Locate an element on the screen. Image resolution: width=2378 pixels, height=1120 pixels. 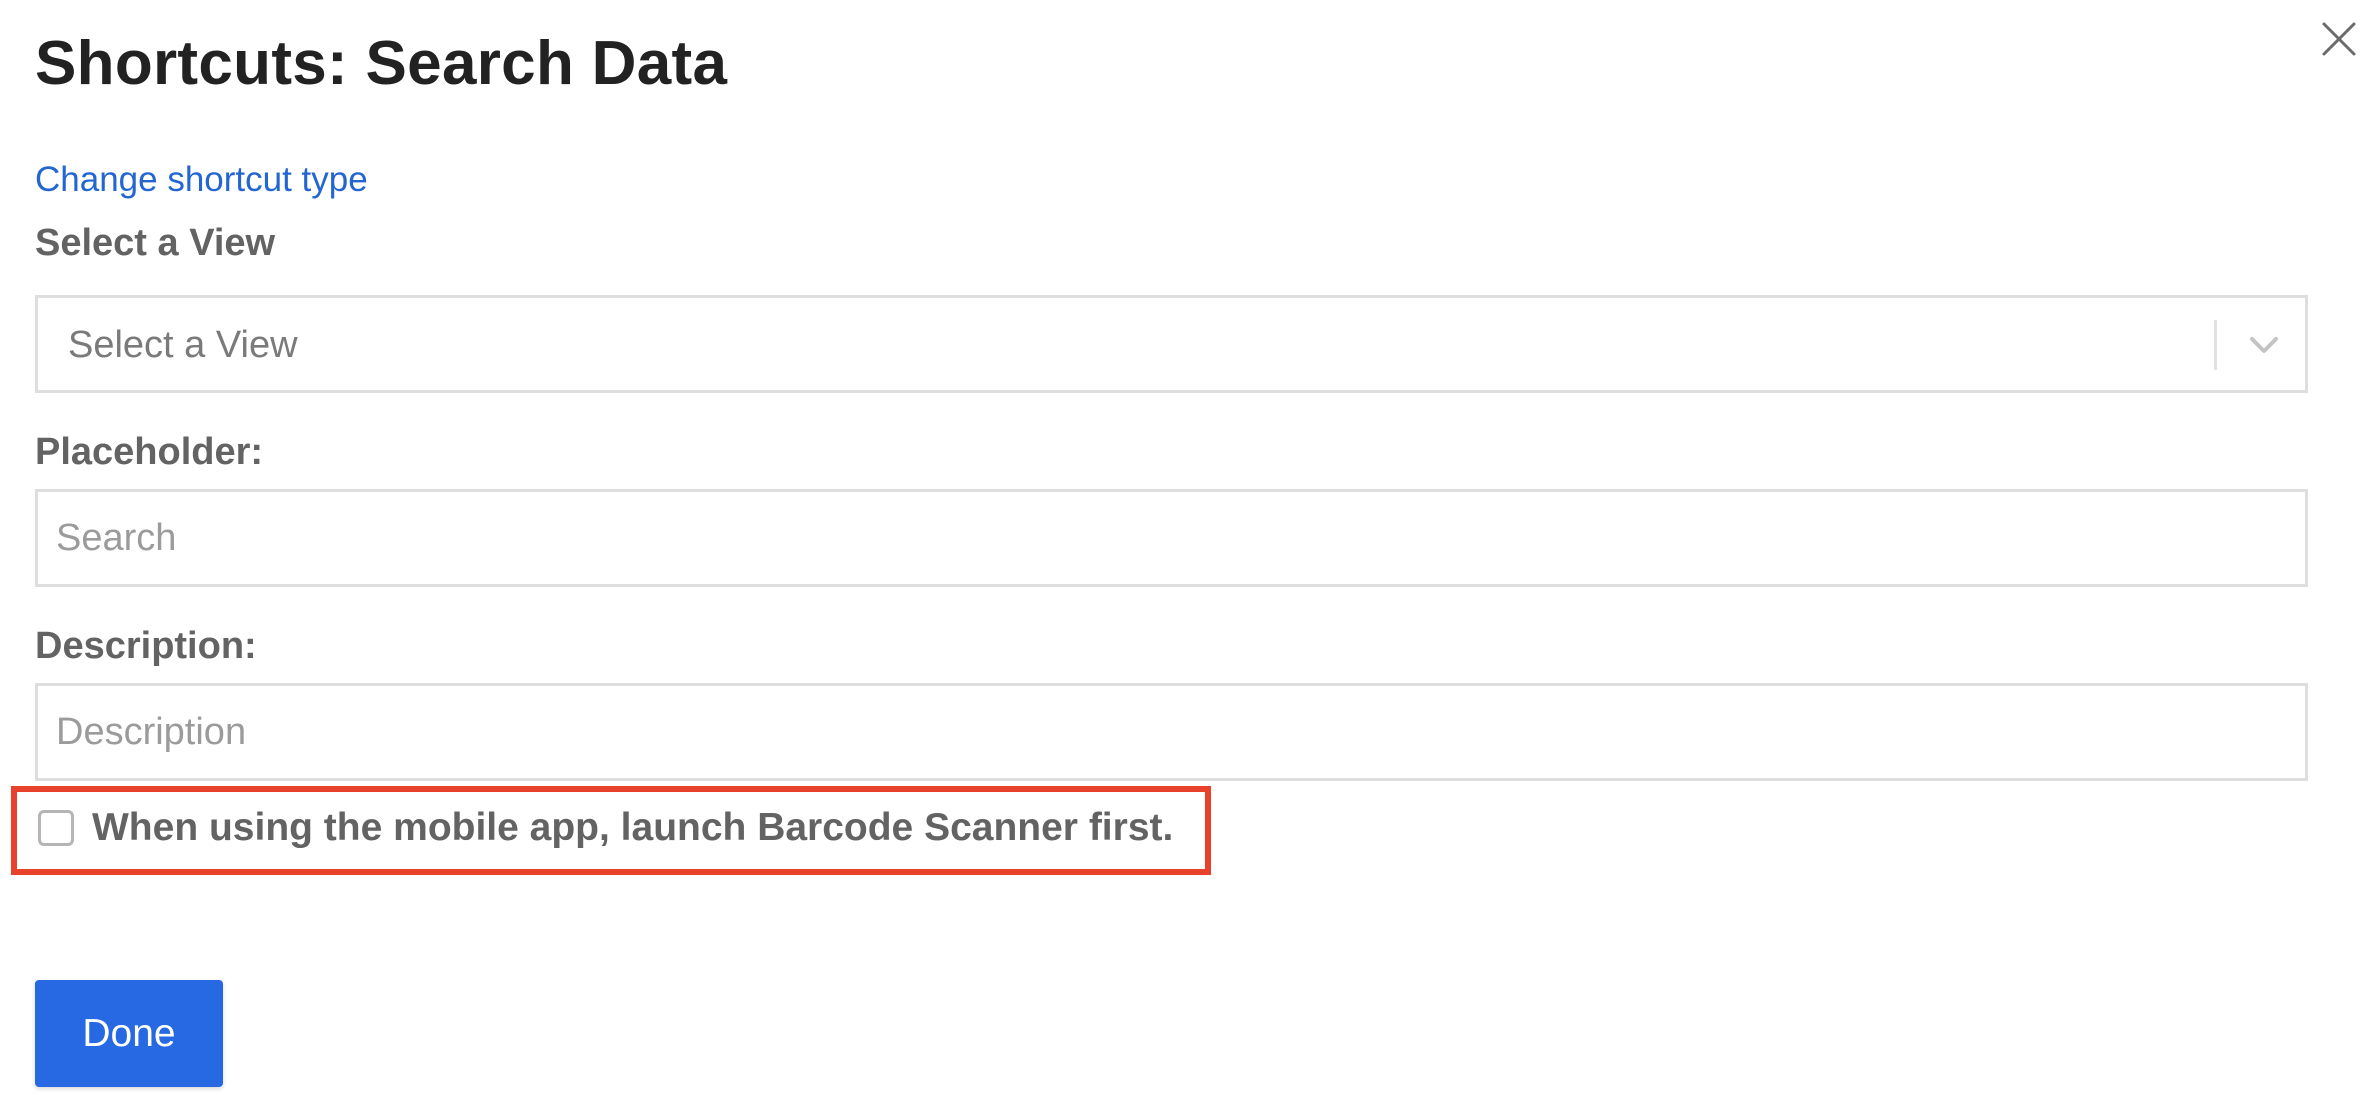
barcode-scanner-checkbox is located at coordinates (56, 828).